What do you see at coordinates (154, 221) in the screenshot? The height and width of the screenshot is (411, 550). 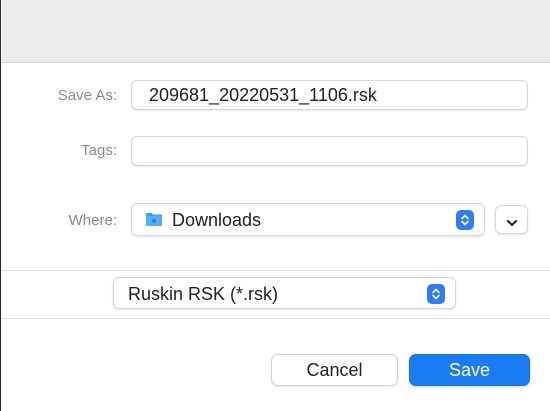 I see `folder-icon` at bounding box center [154, 221].